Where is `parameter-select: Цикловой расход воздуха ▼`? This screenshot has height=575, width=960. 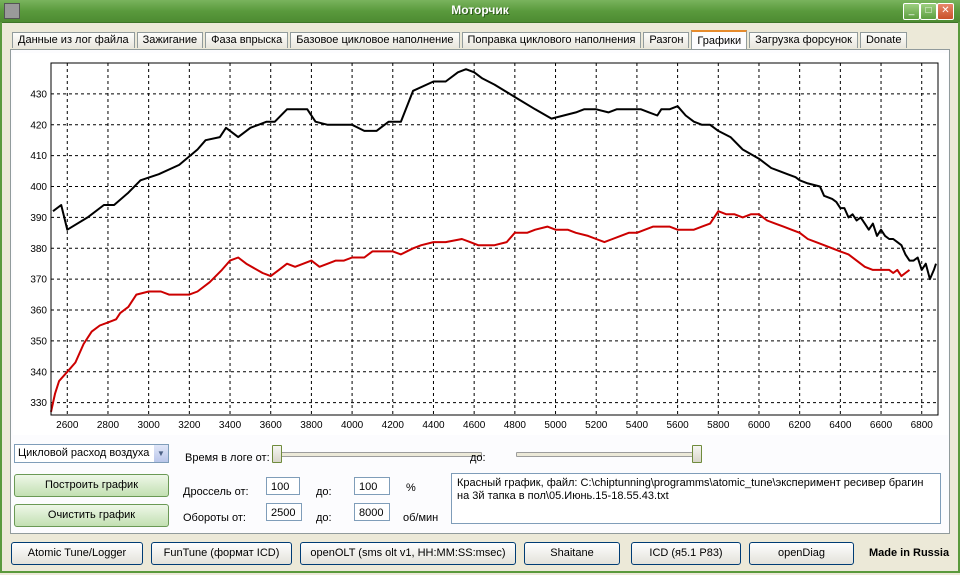 parameter-select: Цикловой расход воздуха ▼ is located at coordinates (91, 453).